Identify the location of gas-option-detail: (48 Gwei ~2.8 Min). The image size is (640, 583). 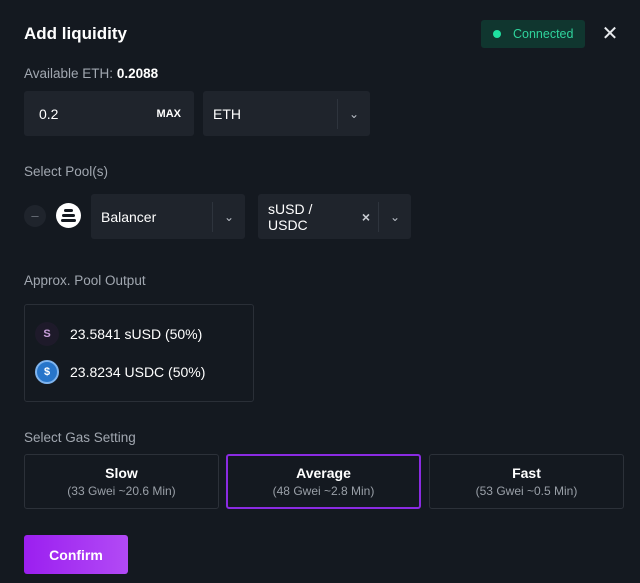
(323, 491).